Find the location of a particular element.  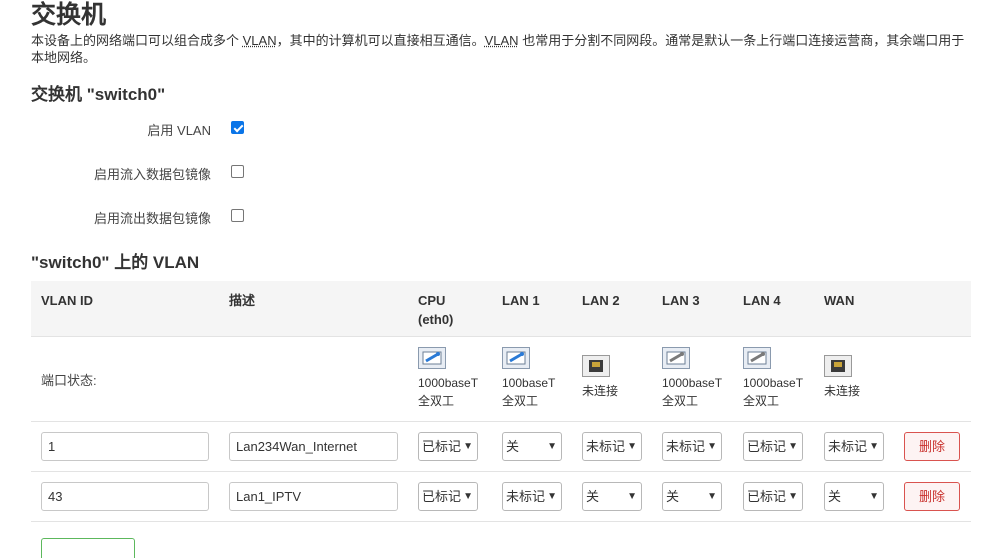

option-label: 启用流入数据包镜像 is located at coordinates (152, 174).